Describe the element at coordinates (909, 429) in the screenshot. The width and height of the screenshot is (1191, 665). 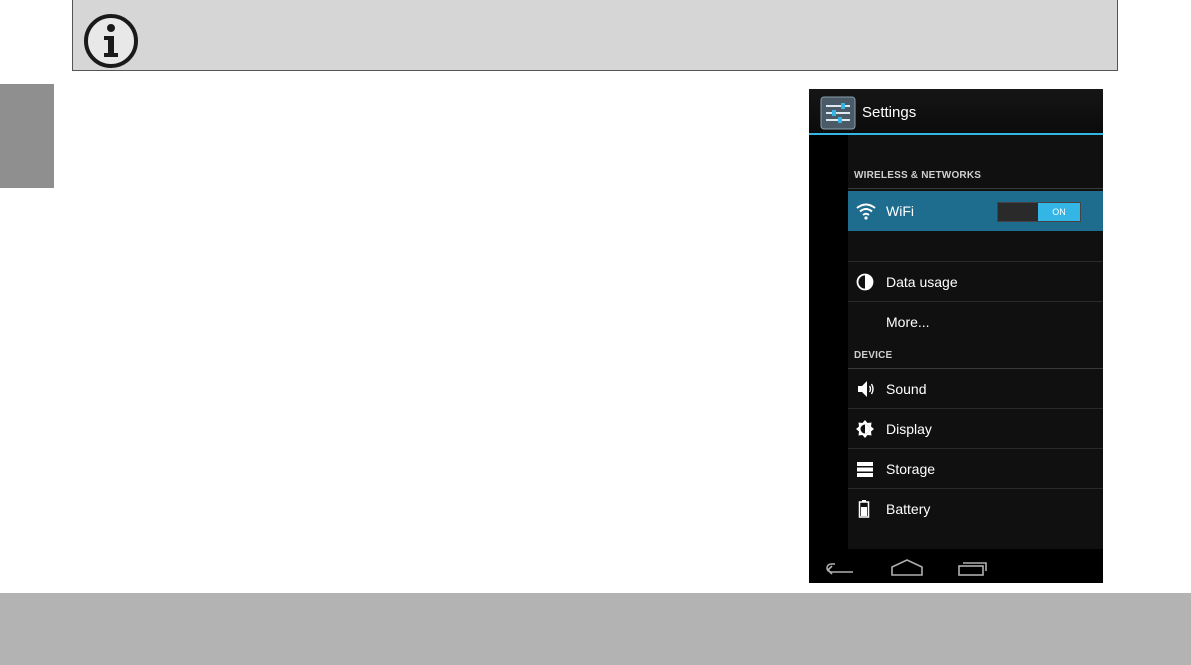
I see `settings-item-label: Display` at that location.